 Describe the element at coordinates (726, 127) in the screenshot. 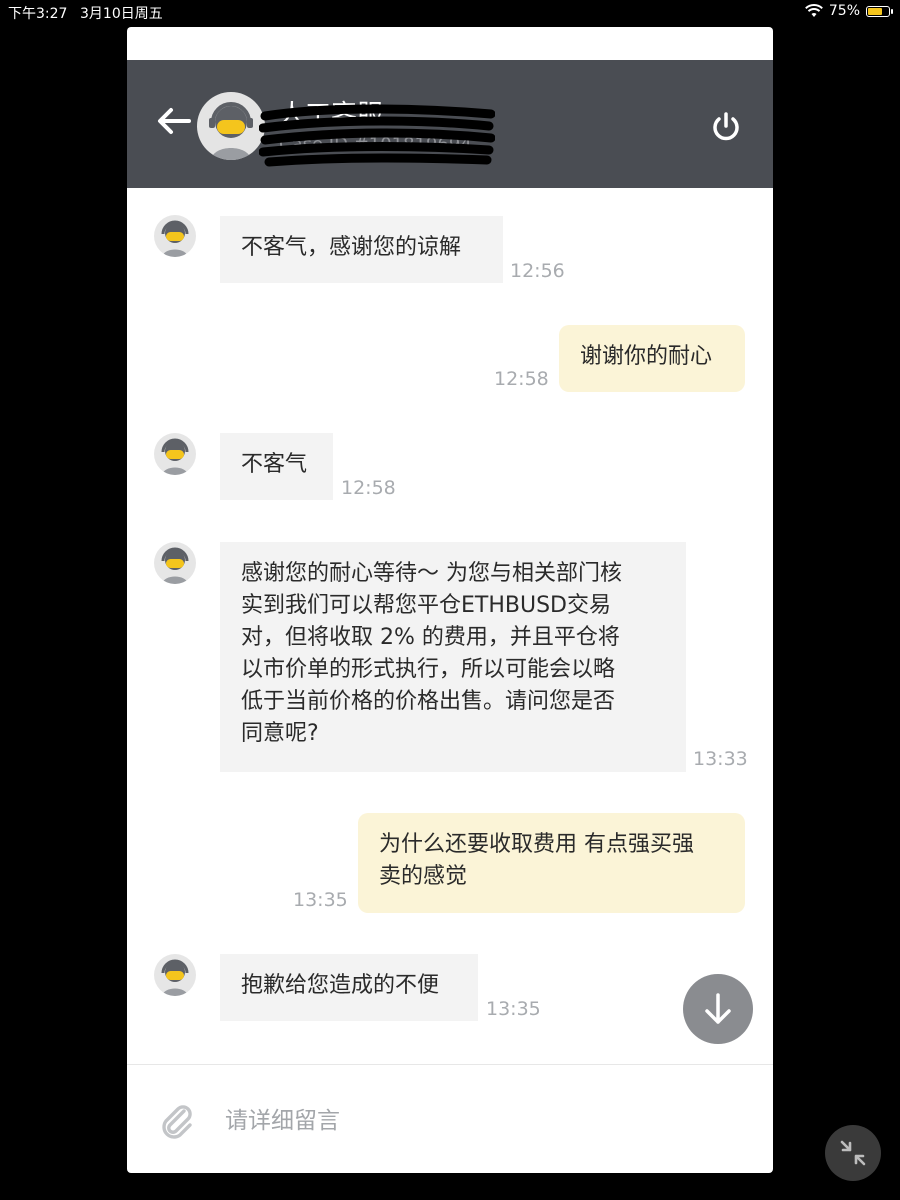

I see `power-icon` at that location.